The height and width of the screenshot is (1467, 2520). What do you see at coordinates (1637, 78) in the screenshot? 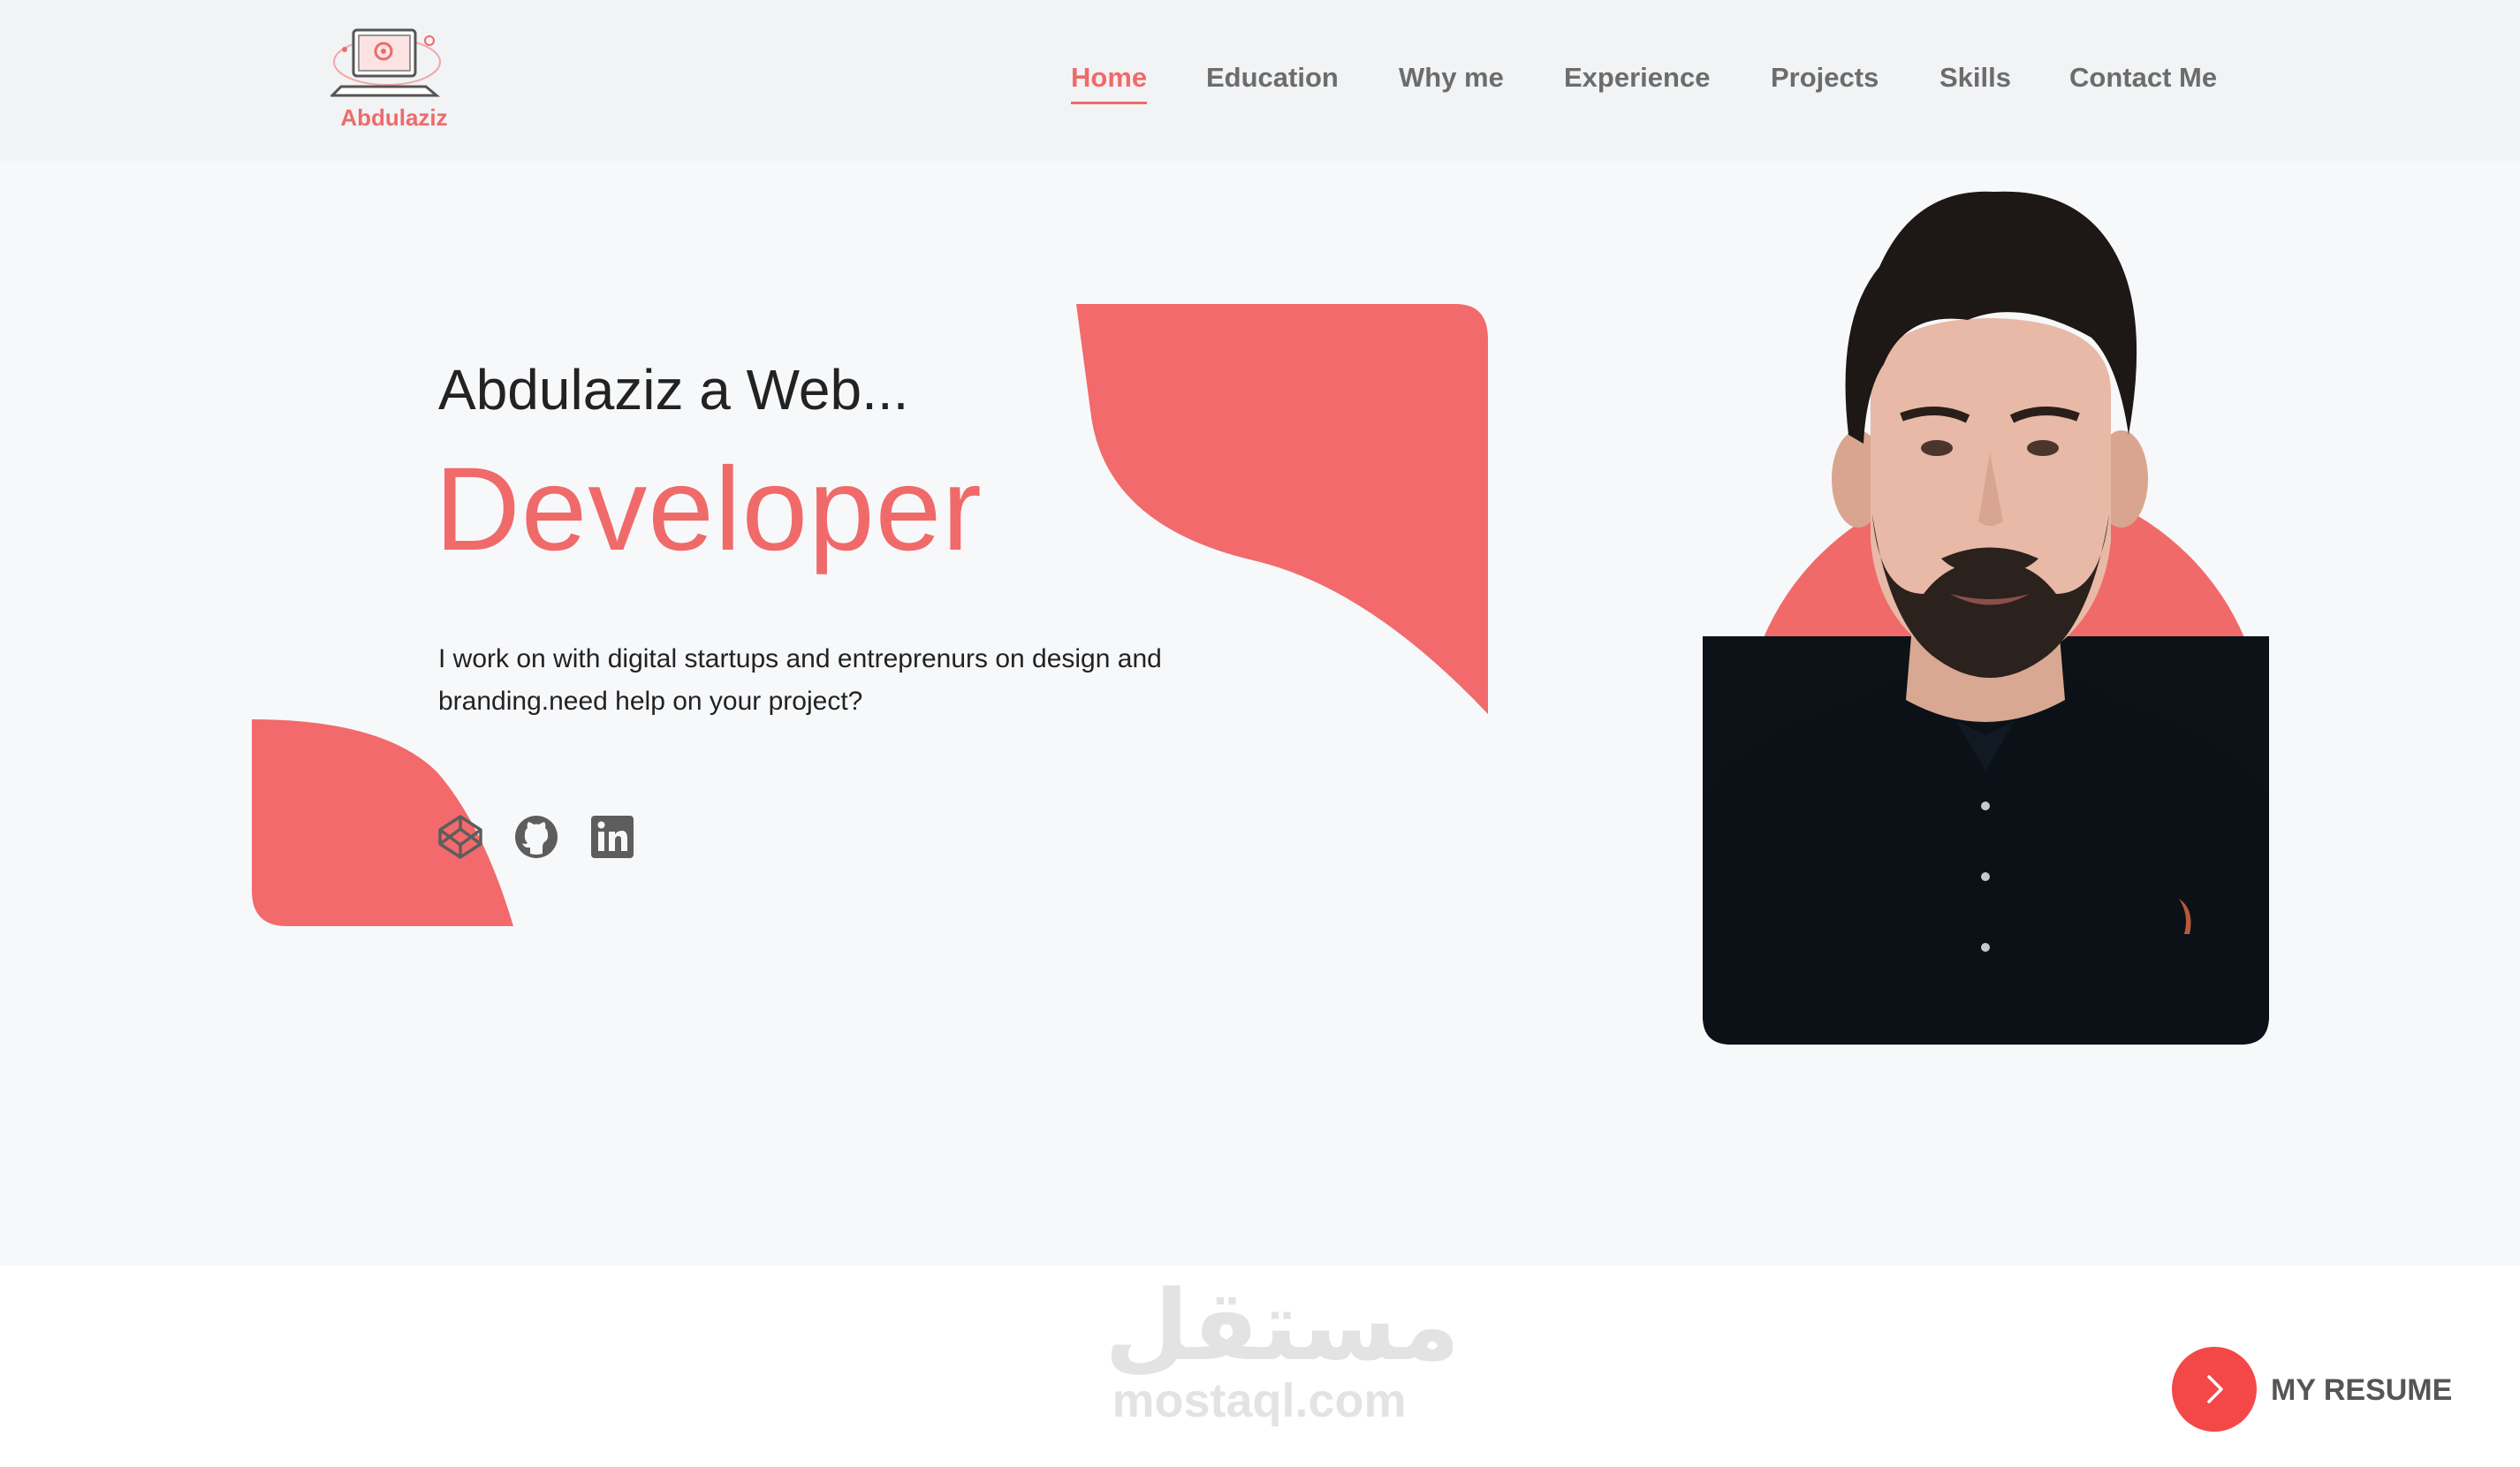
I see `nav-experience: Experience` at bounding box center [1637, 78].